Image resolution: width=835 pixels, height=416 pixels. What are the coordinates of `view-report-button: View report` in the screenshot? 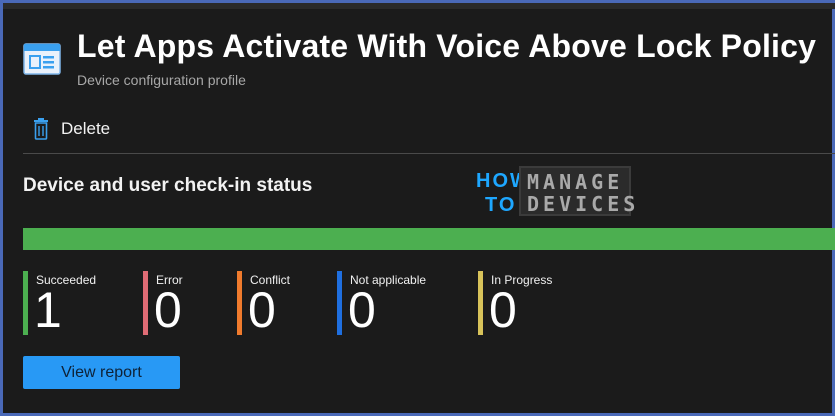 It's located at (101, 372).